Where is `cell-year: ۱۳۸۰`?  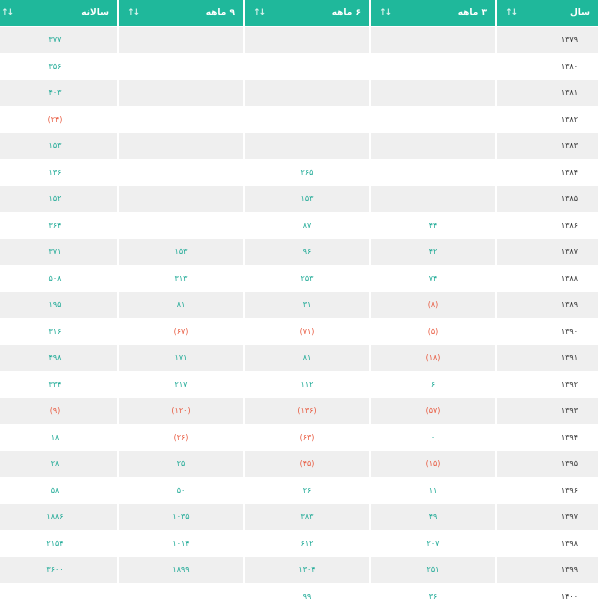
cell-year: ۱۳۸۰ is located at coordinates (547, 66).